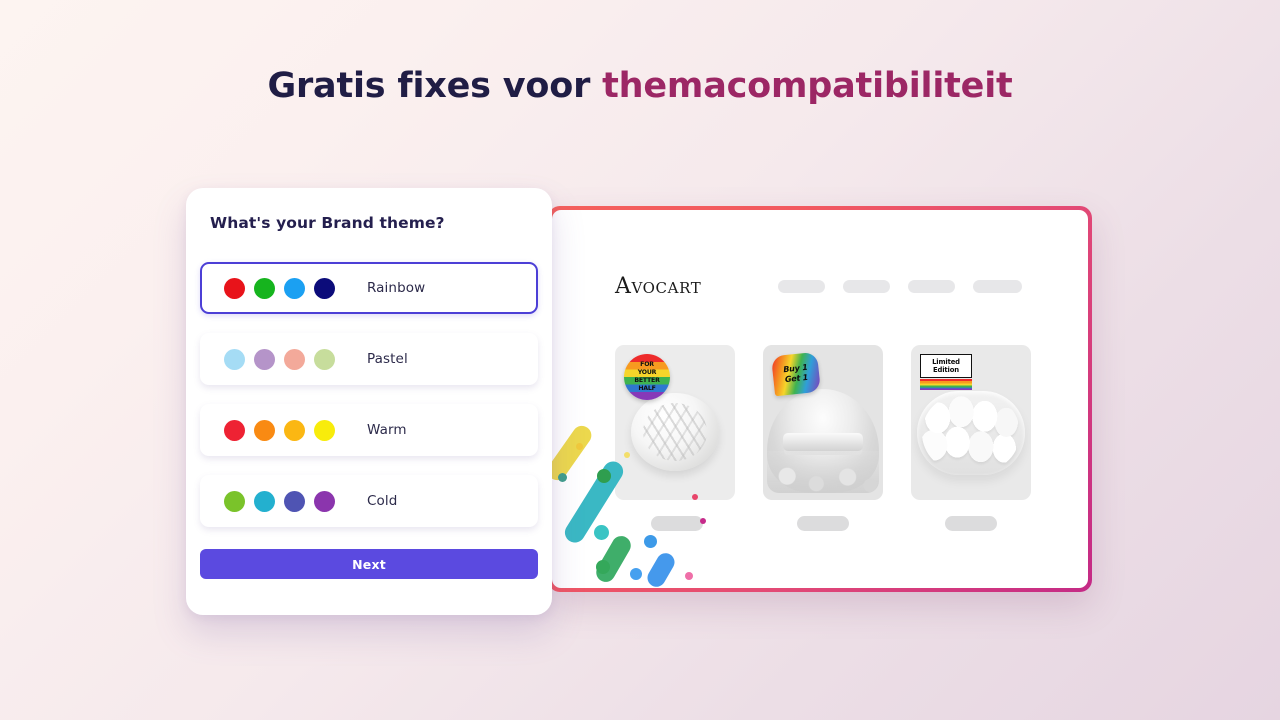  What do you see at coordinates (672, 503) in the screenshot?
I see `confetti-decoration` at bounding box center [672, 503].